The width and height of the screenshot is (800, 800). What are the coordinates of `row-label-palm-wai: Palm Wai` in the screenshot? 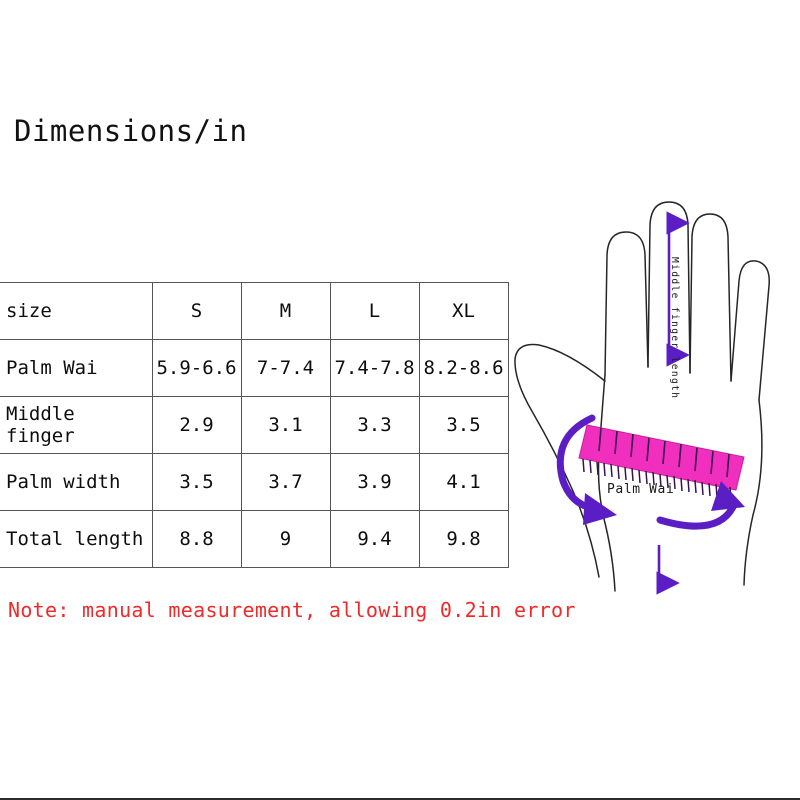 It's located at (76, 368).